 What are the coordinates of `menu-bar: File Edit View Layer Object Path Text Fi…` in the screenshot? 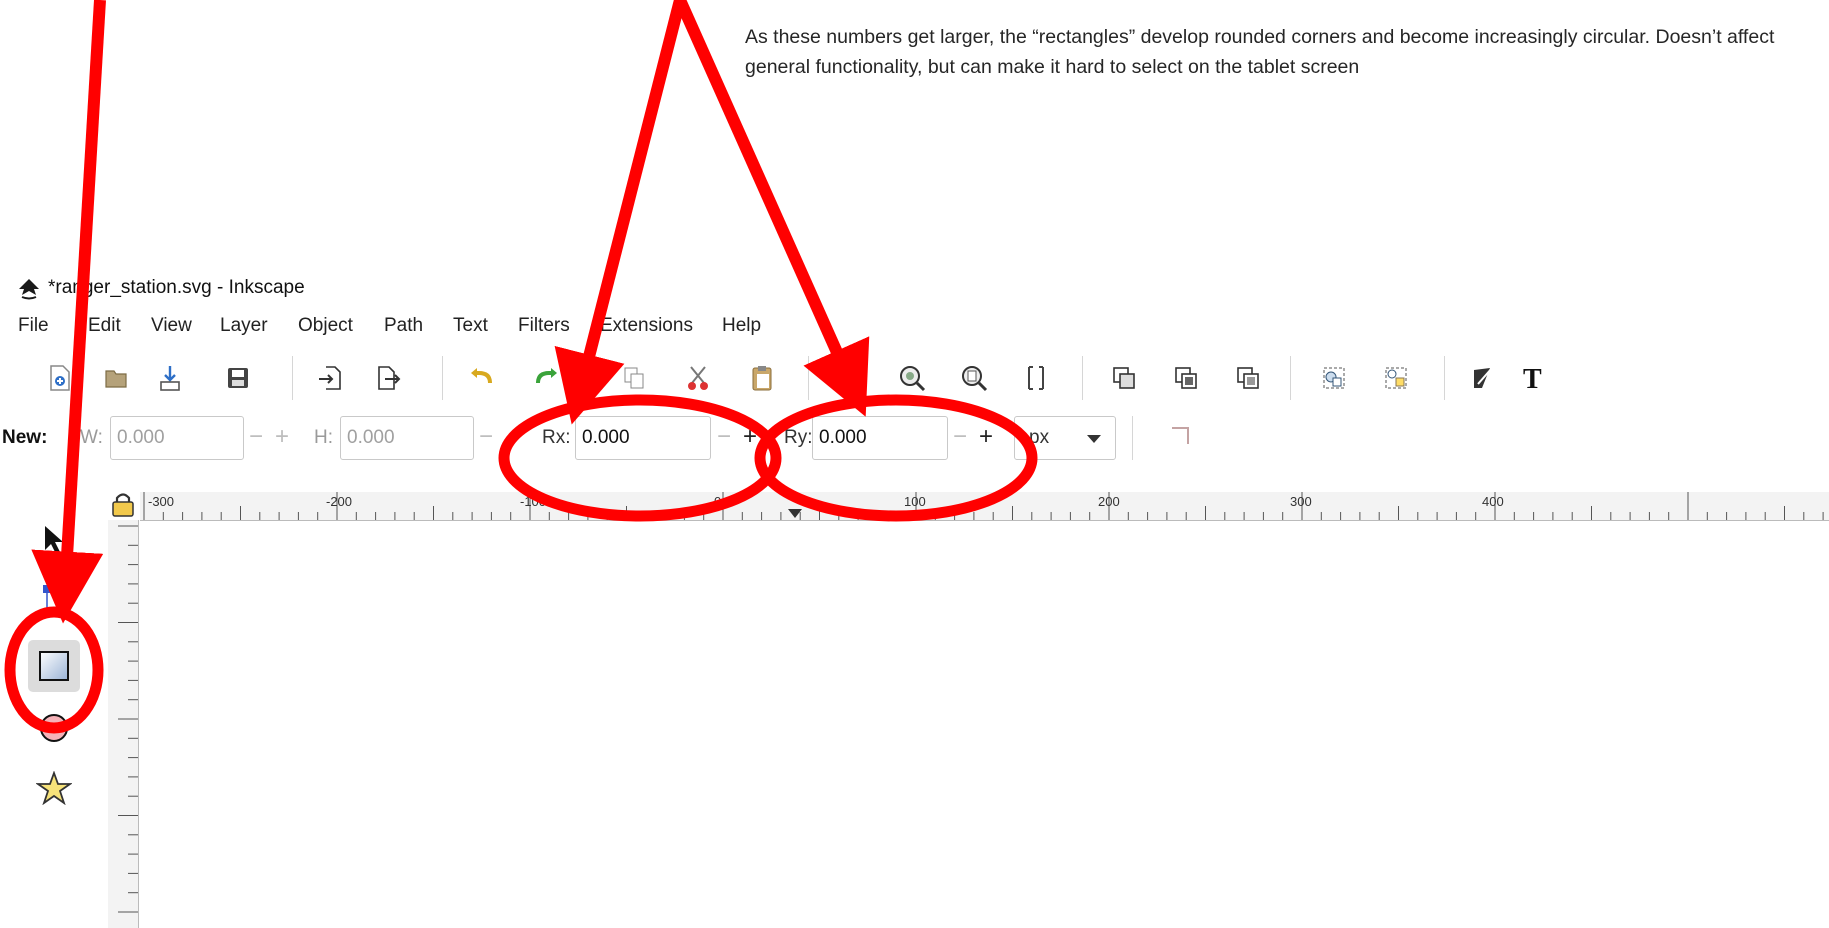 It's located at (914, 326).